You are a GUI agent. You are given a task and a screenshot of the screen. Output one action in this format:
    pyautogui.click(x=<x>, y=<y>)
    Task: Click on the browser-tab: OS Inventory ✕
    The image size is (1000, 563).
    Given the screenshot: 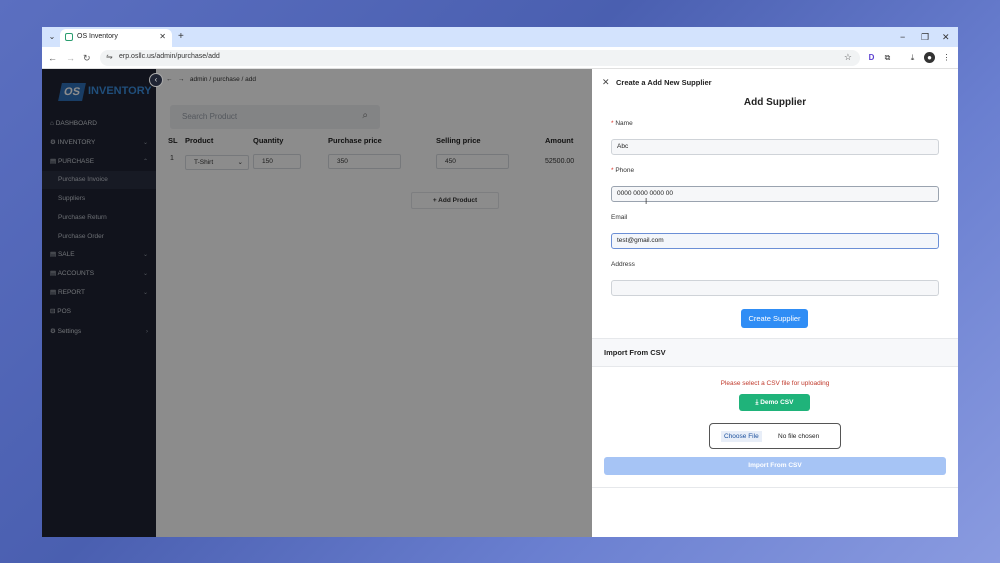 What is the action you would take?
    pyautogui.click(x=116, y=38)
    